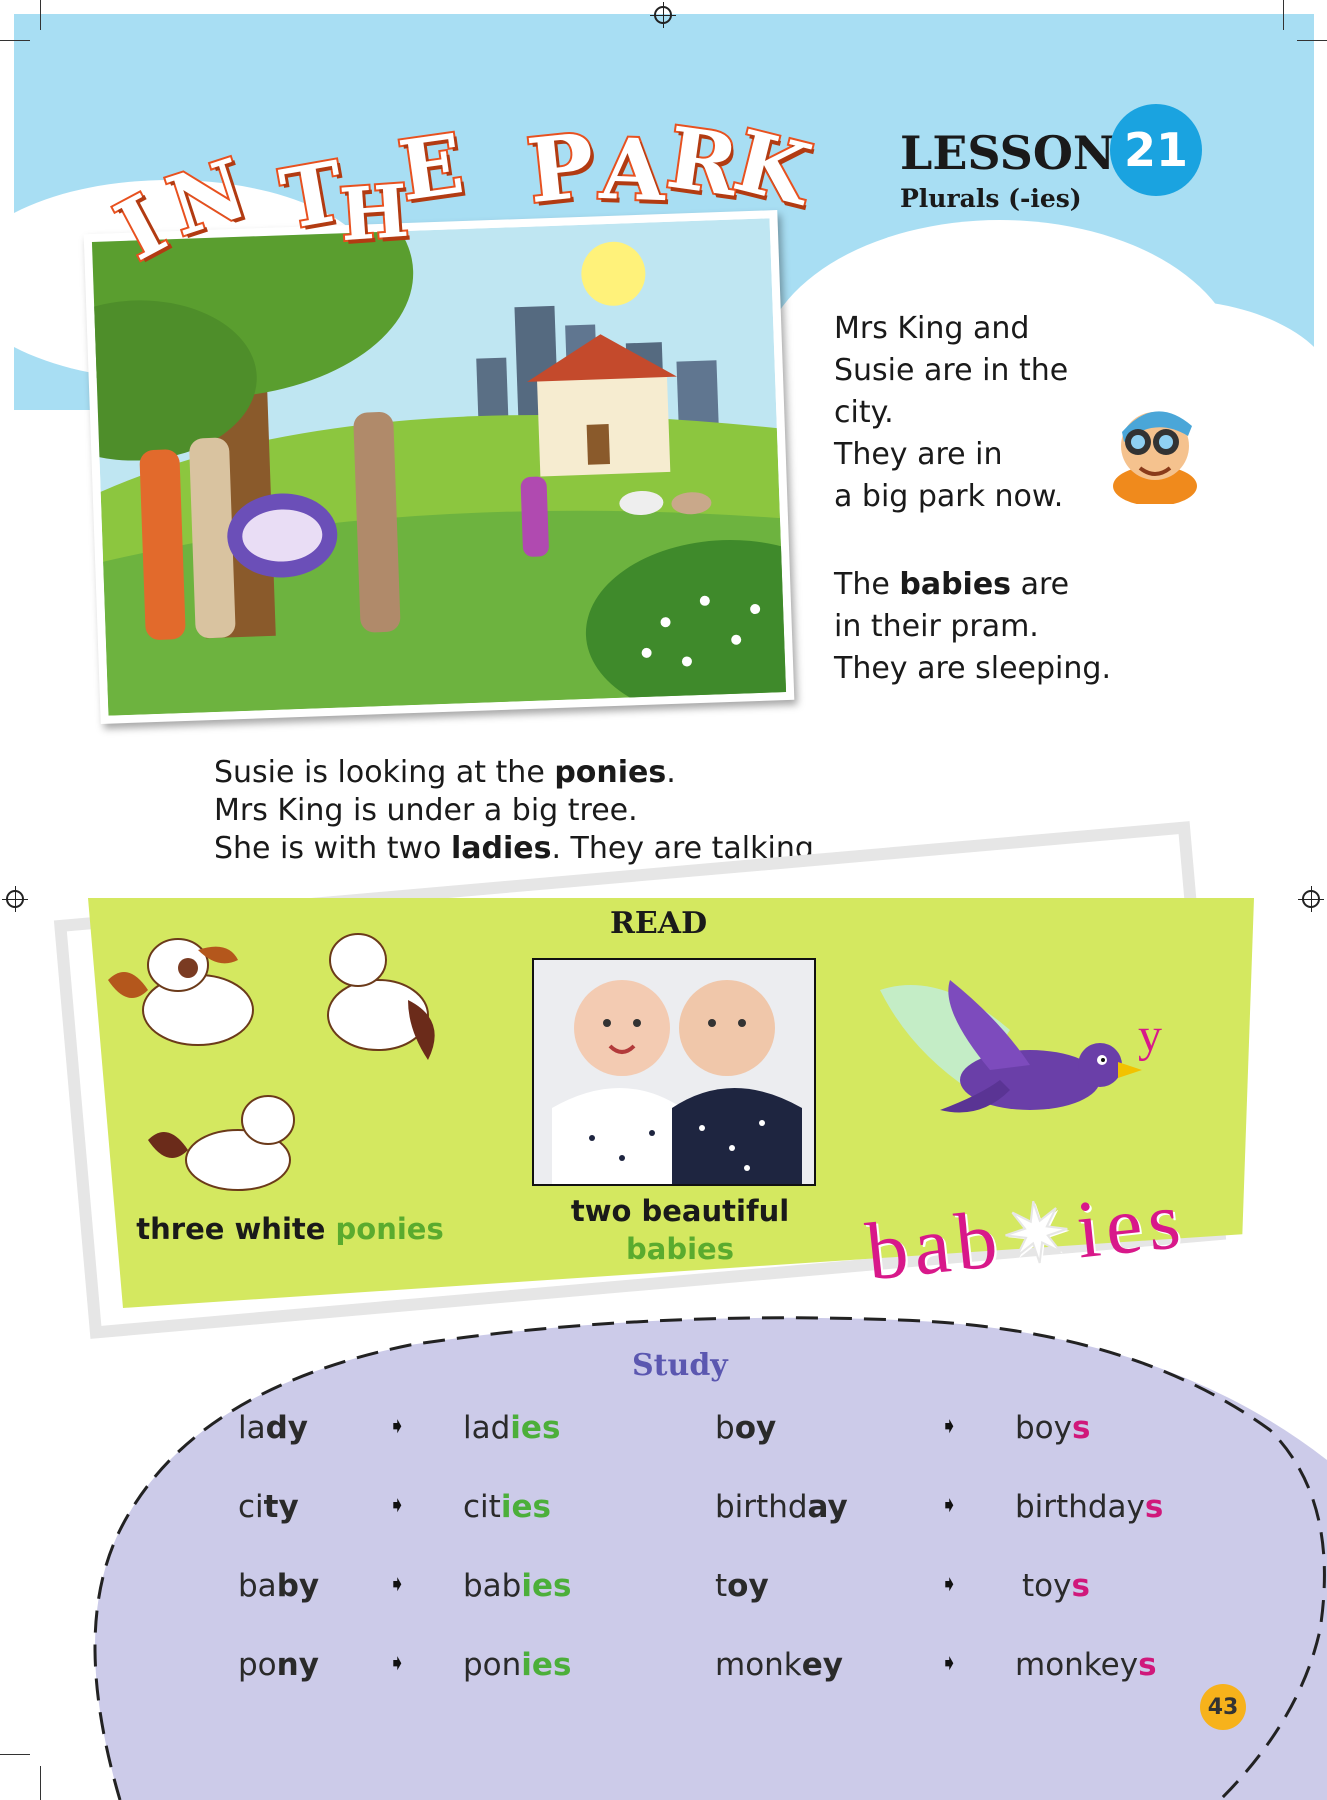  I want to click on study-base-word: monkey, so click(779, 1665).